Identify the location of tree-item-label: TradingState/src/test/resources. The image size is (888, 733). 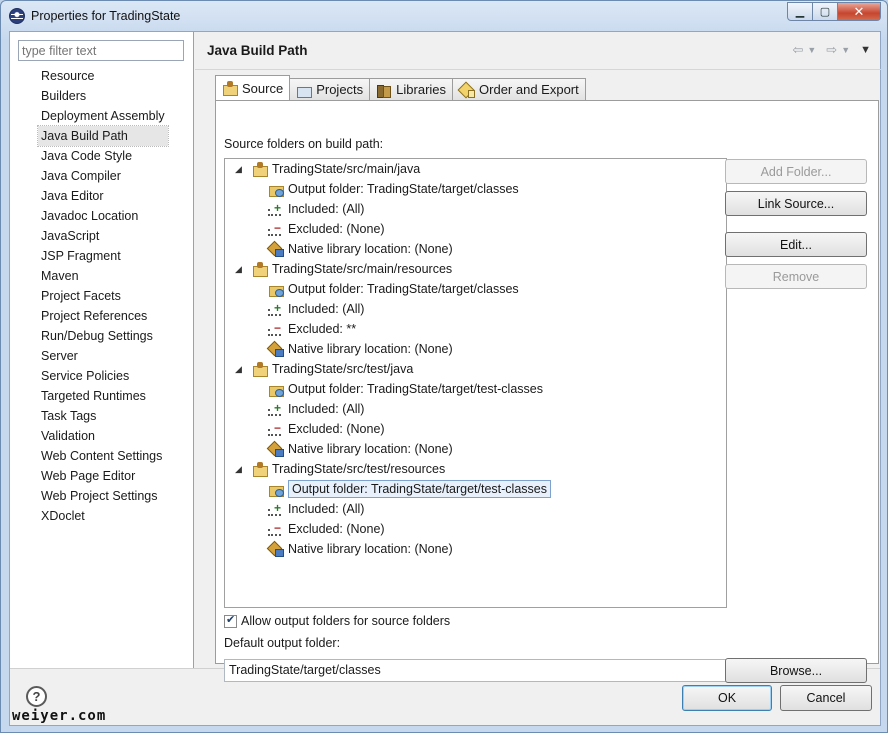
(359, 469).